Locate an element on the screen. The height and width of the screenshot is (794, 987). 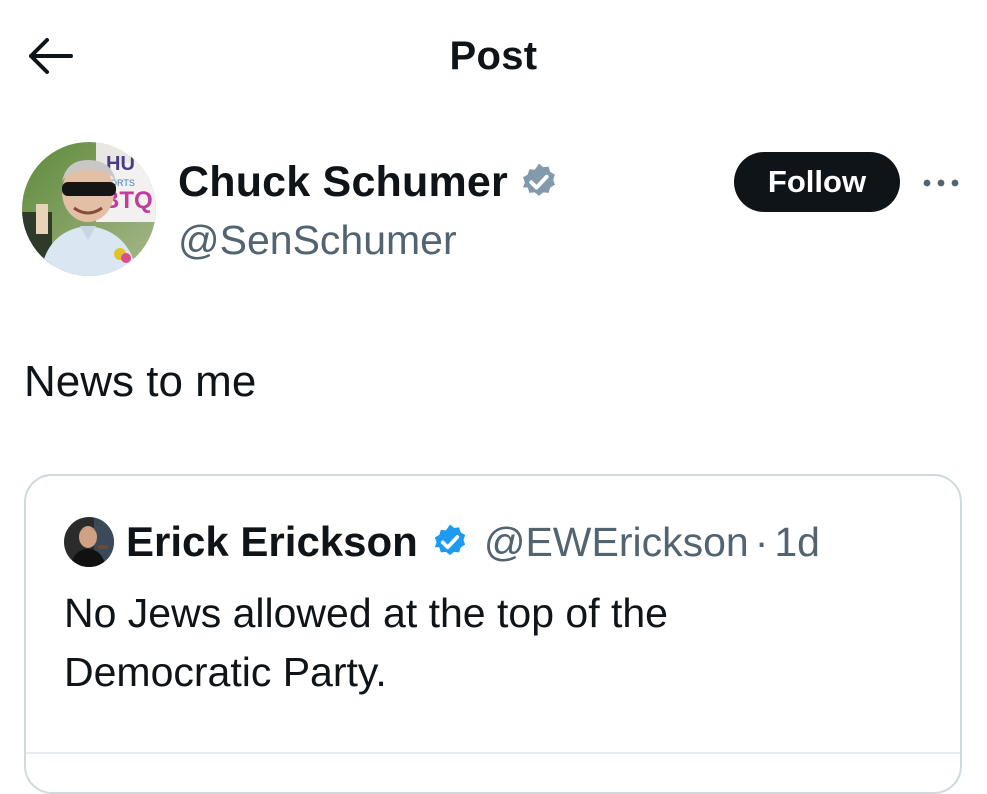
author-avatar: HU PORTS BTQ is located at coordinates (89, 209).